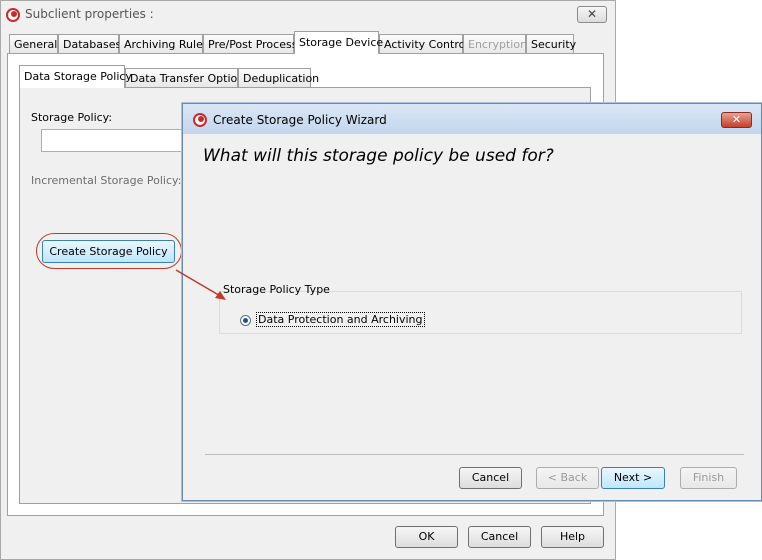 Image resolution: width=762 pixels, height=560 pixels. What do you see at coordinates (121, 140) in the screenshot?
I see `storage-policy-field` at bounding box center [121, 140].